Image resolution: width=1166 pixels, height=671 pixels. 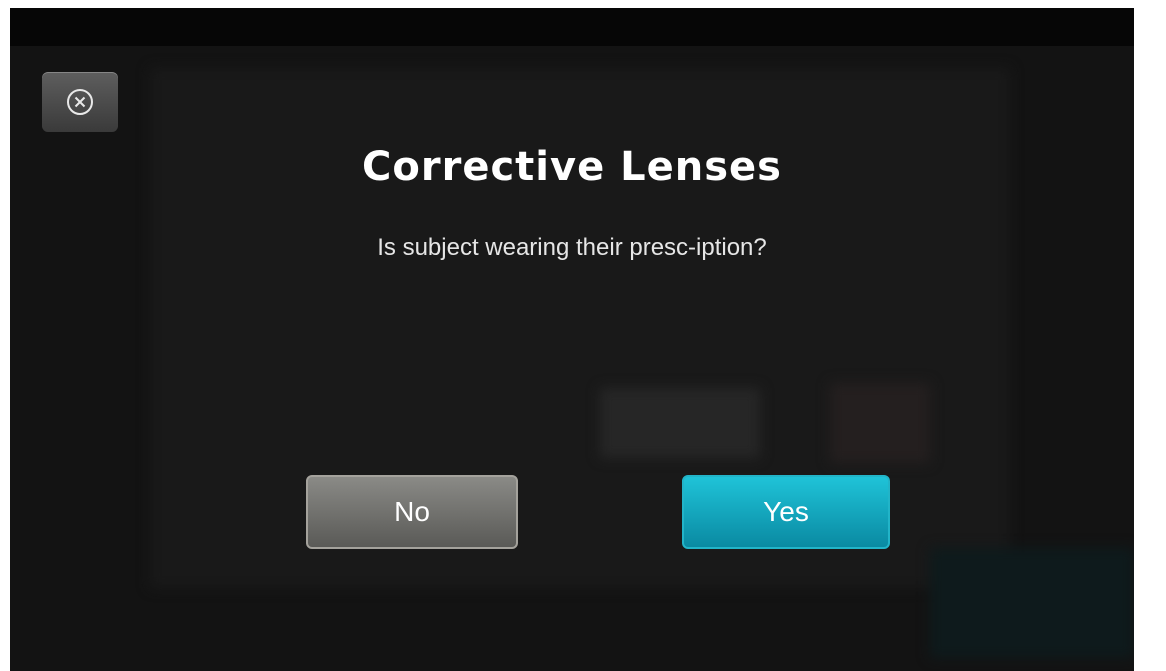 What do you see at coordinates (572, 167) in the screenshot?
I see `dialog-title: Corrective Lenses` at bounding box center [572, 167].